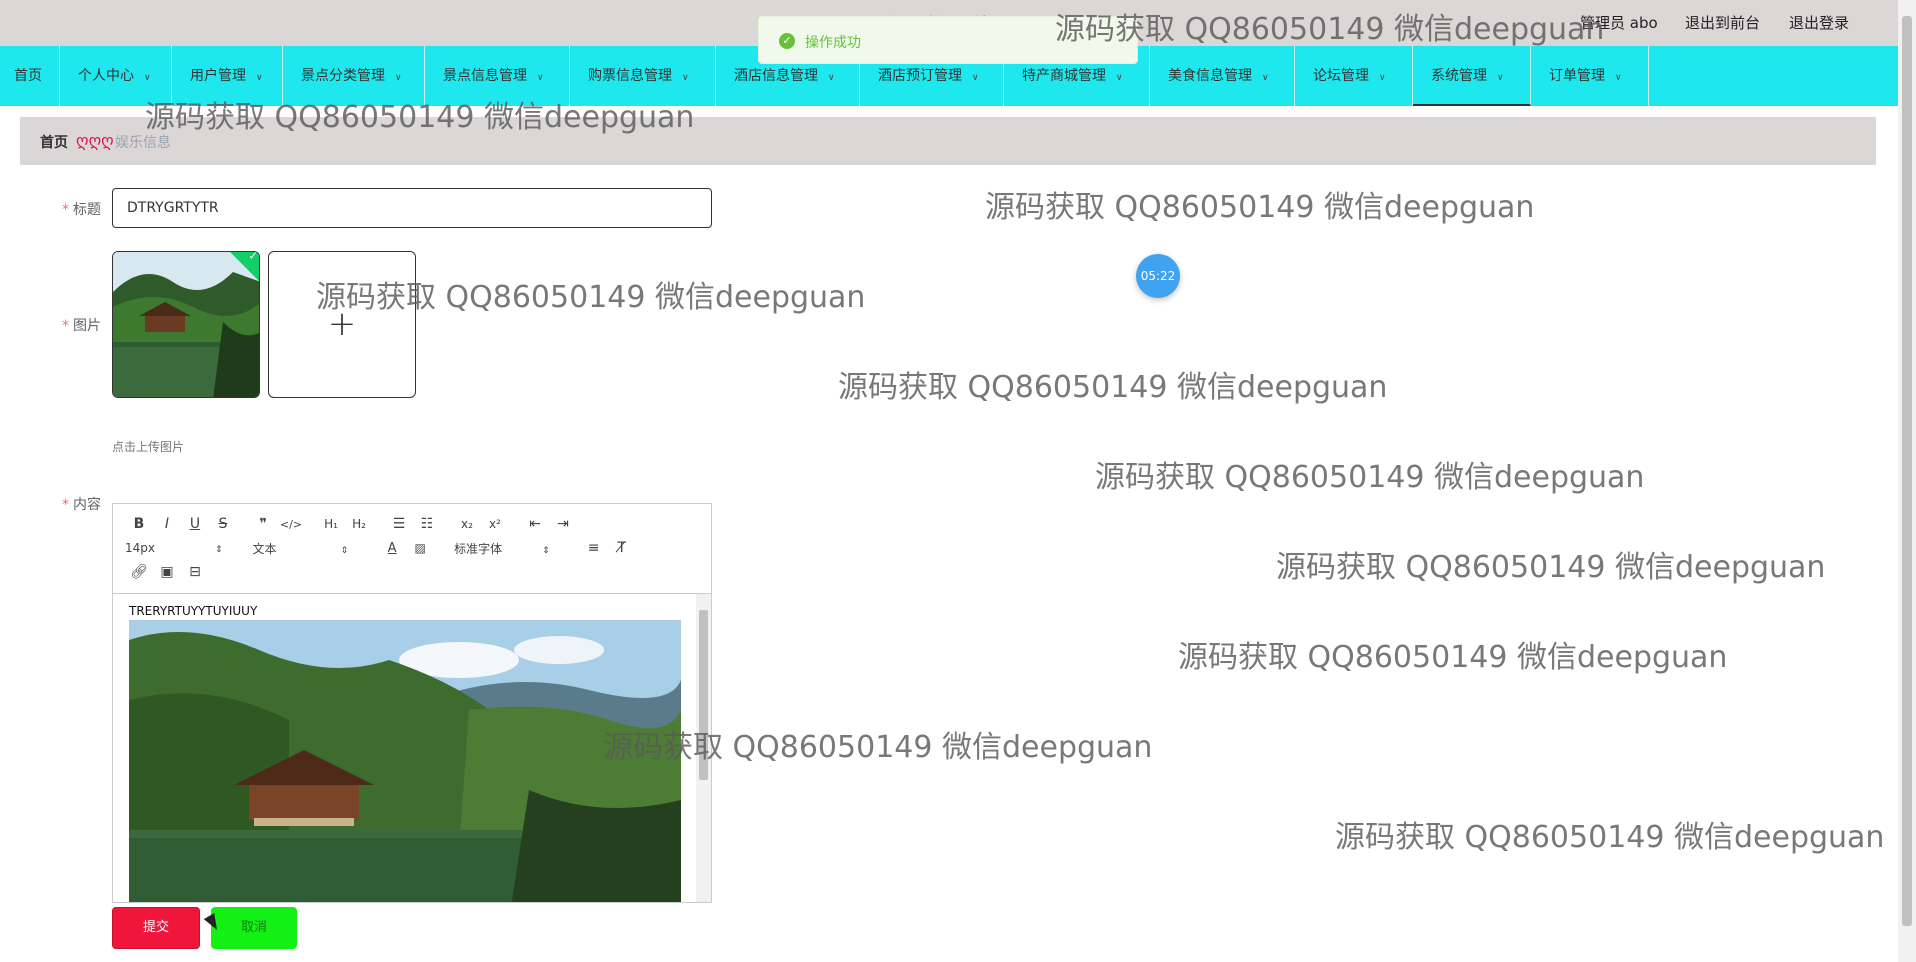 The width and height of the screenshot is (1916, 962). What do you see at coordinates (81, 326) in the screenshot?
I see `image-label: * 图片` at bounding box center [81, 326].